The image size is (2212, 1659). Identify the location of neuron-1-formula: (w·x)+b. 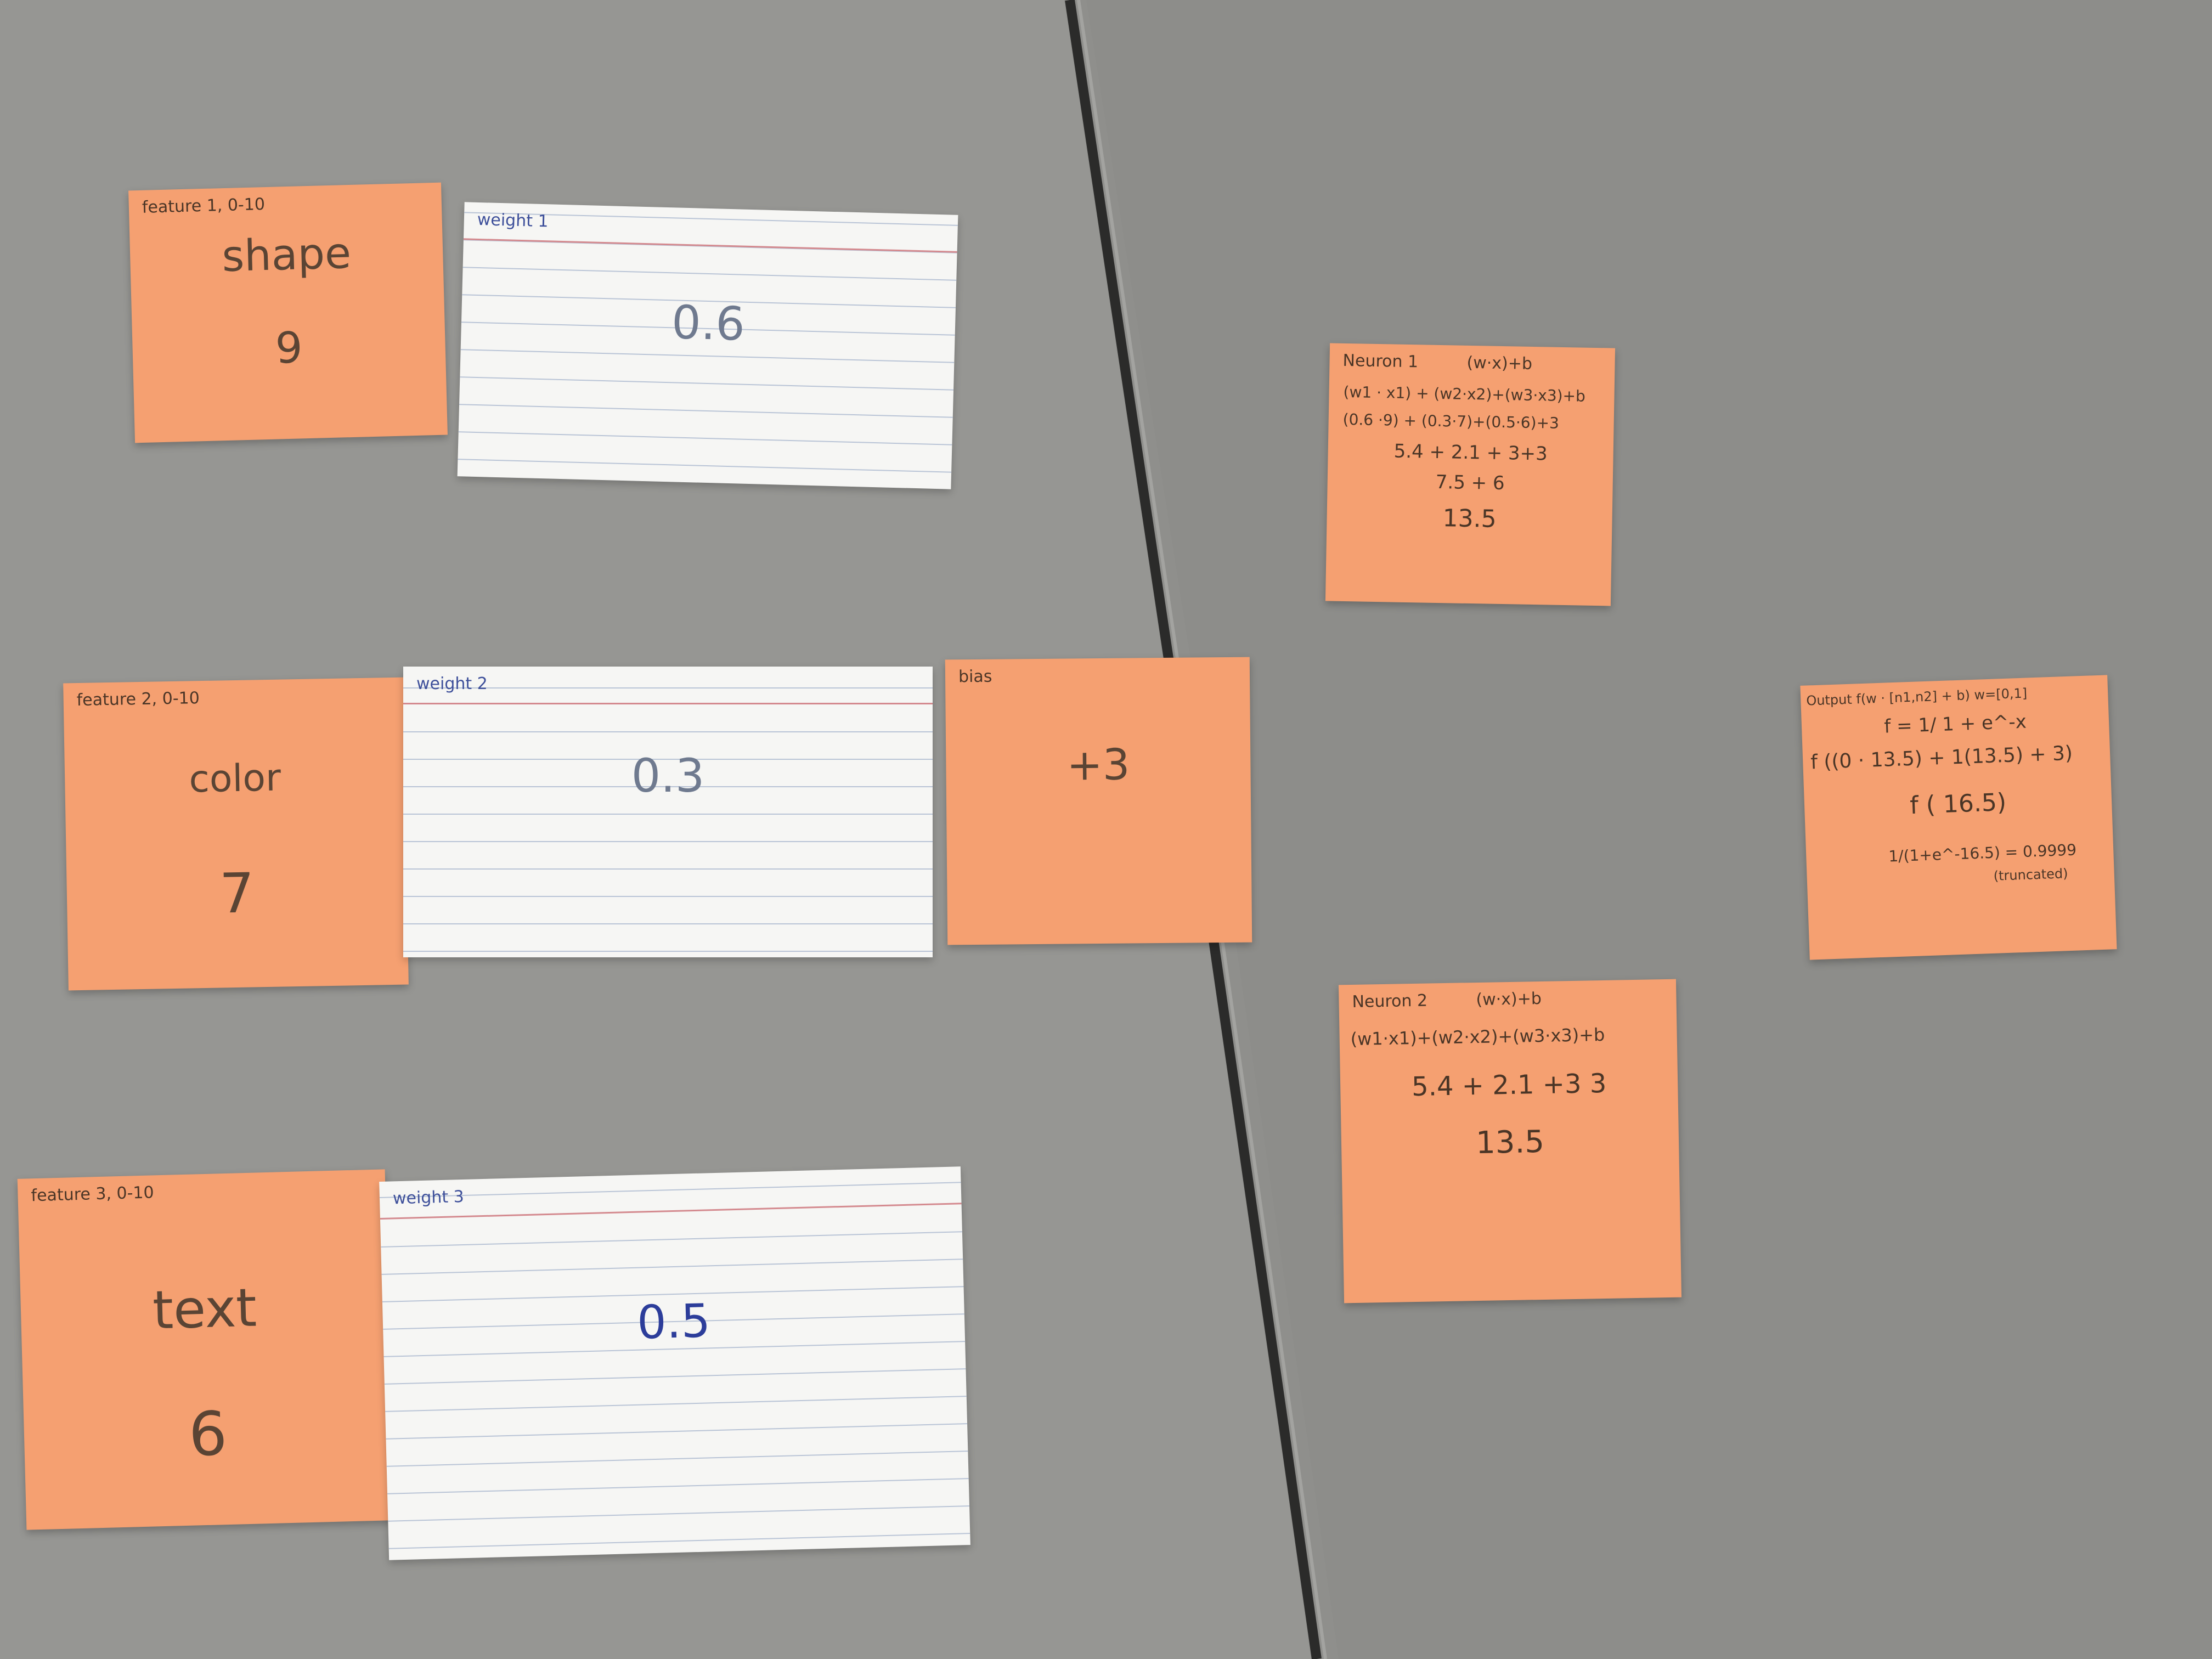
(1500, 363).